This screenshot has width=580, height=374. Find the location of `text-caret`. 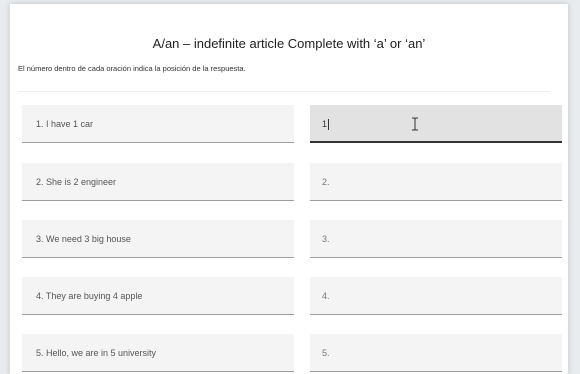

text-caret is located at coordinates (329, 125).